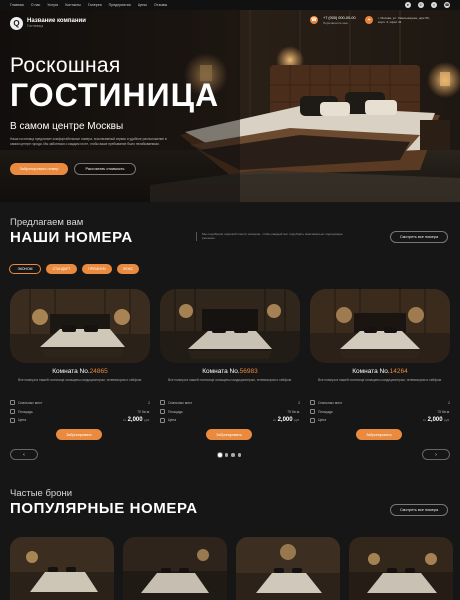 This screenshot has width=460, height=600. I want to click on room-number: 56983, so click(248, 371).